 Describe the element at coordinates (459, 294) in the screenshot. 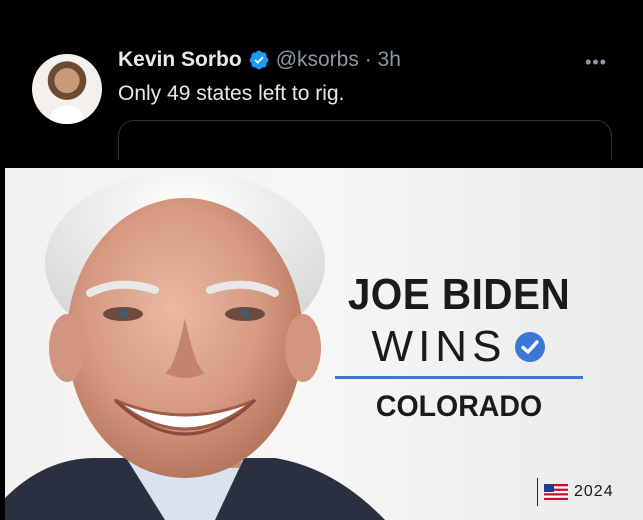

I see `headline-name: JOE BIDEN` at that location.